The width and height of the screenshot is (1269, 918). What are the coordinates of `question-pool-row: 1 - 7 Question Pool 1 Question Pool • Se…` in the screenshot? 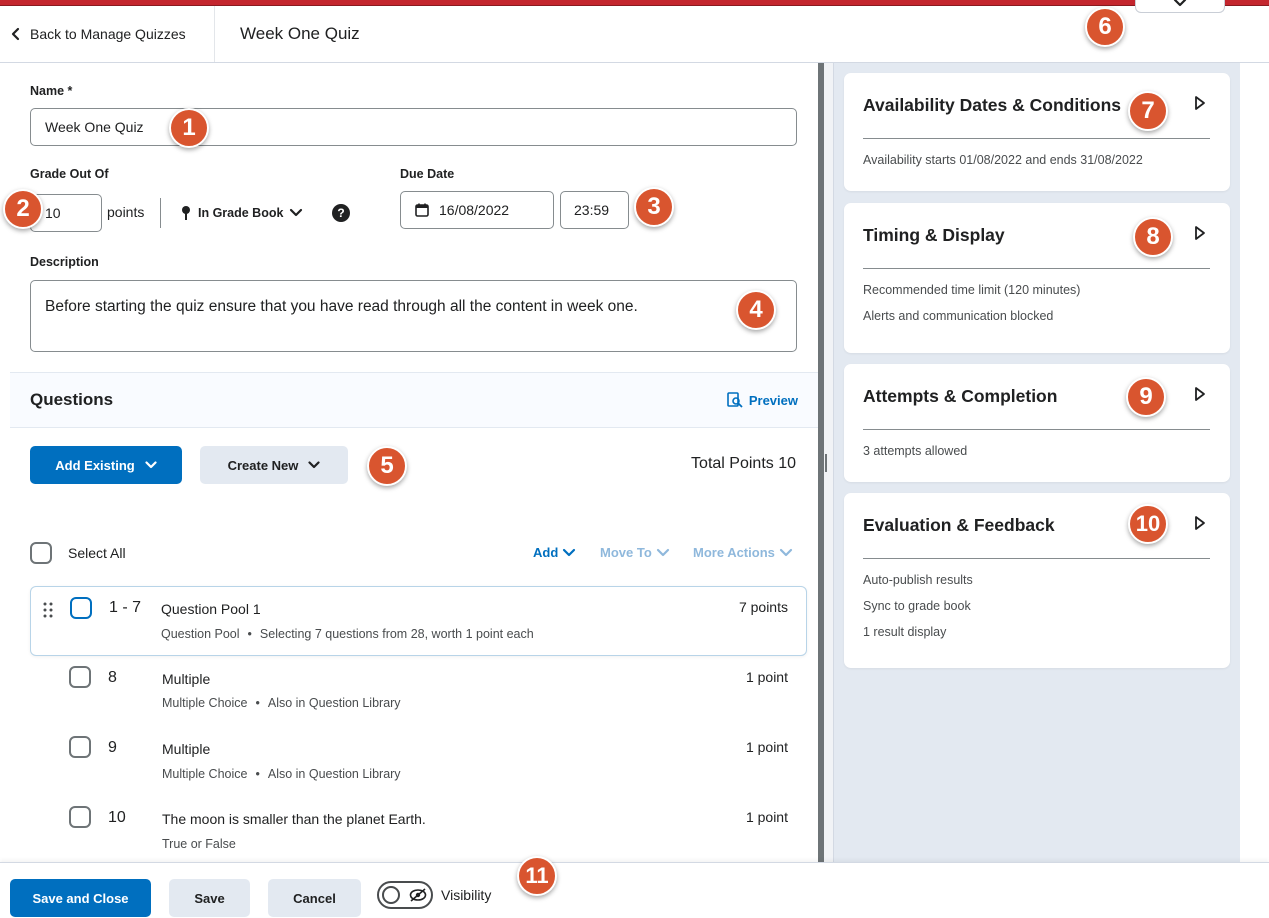 It's located at (418, 621).